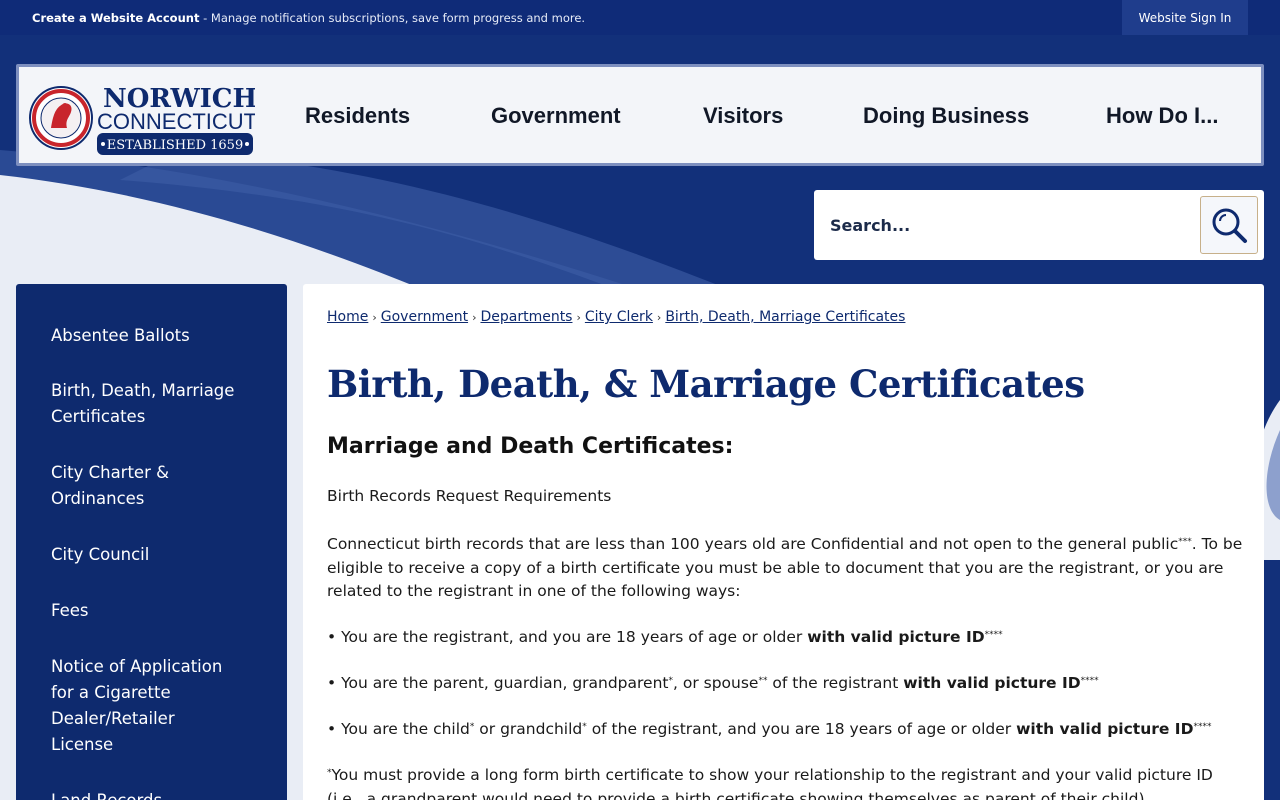  I want to click on create-account-link: Create a Website Account, so click(115, 18).